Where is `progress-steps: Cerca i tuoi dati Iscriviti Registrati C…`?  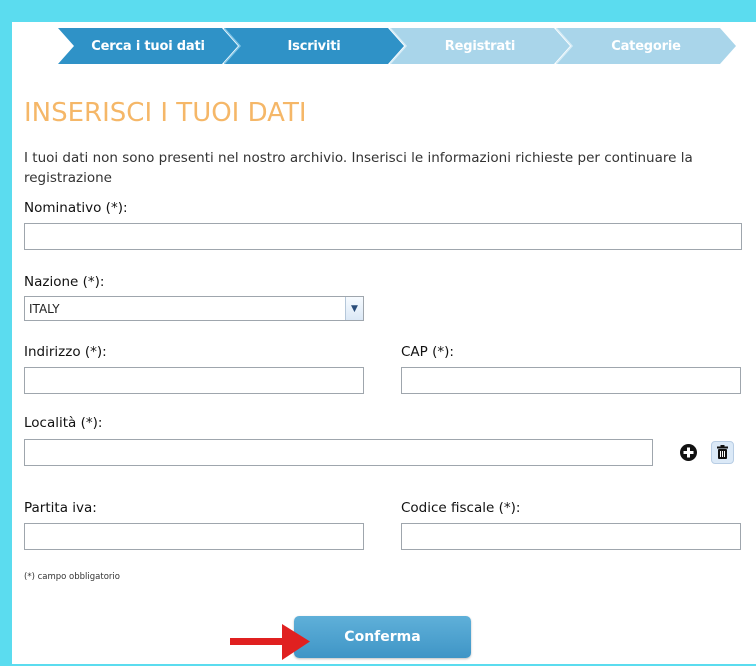 progress-steps: Cerca i tuoi dati Iscriviti Registrati C… is located at coordinates (398, 46).